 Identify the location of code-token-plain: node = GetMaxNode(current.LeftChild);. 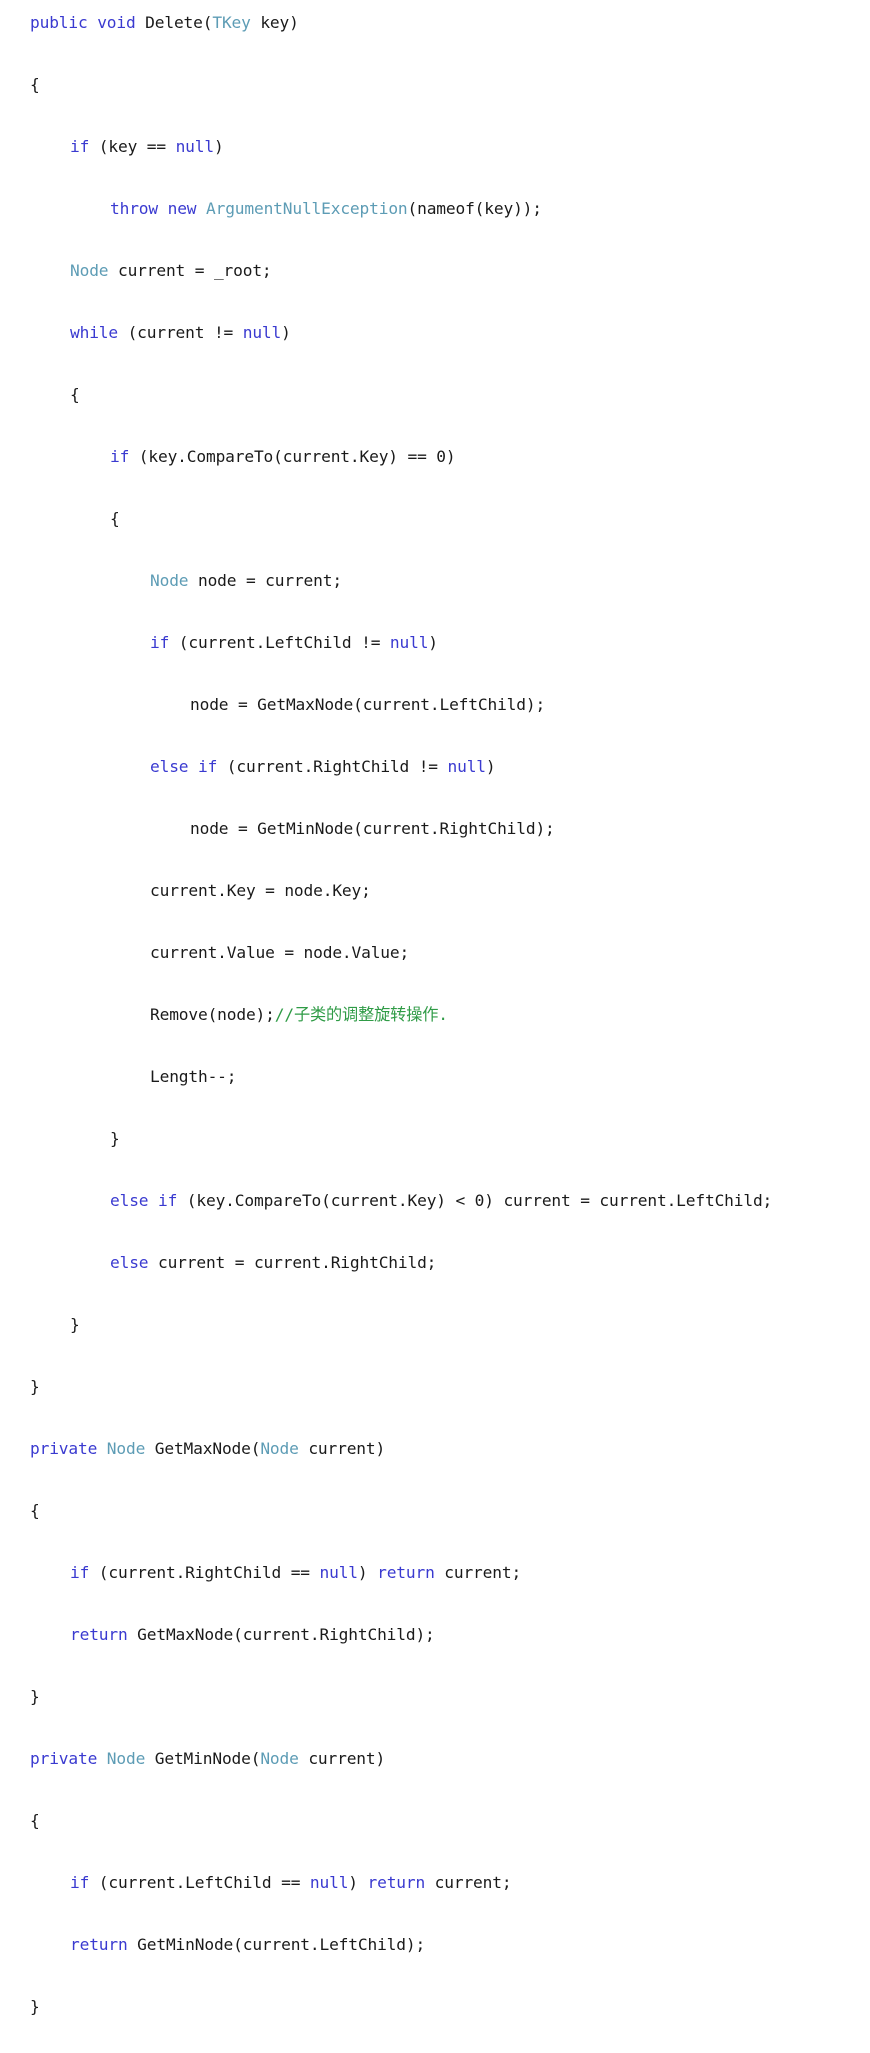
(368, 704).